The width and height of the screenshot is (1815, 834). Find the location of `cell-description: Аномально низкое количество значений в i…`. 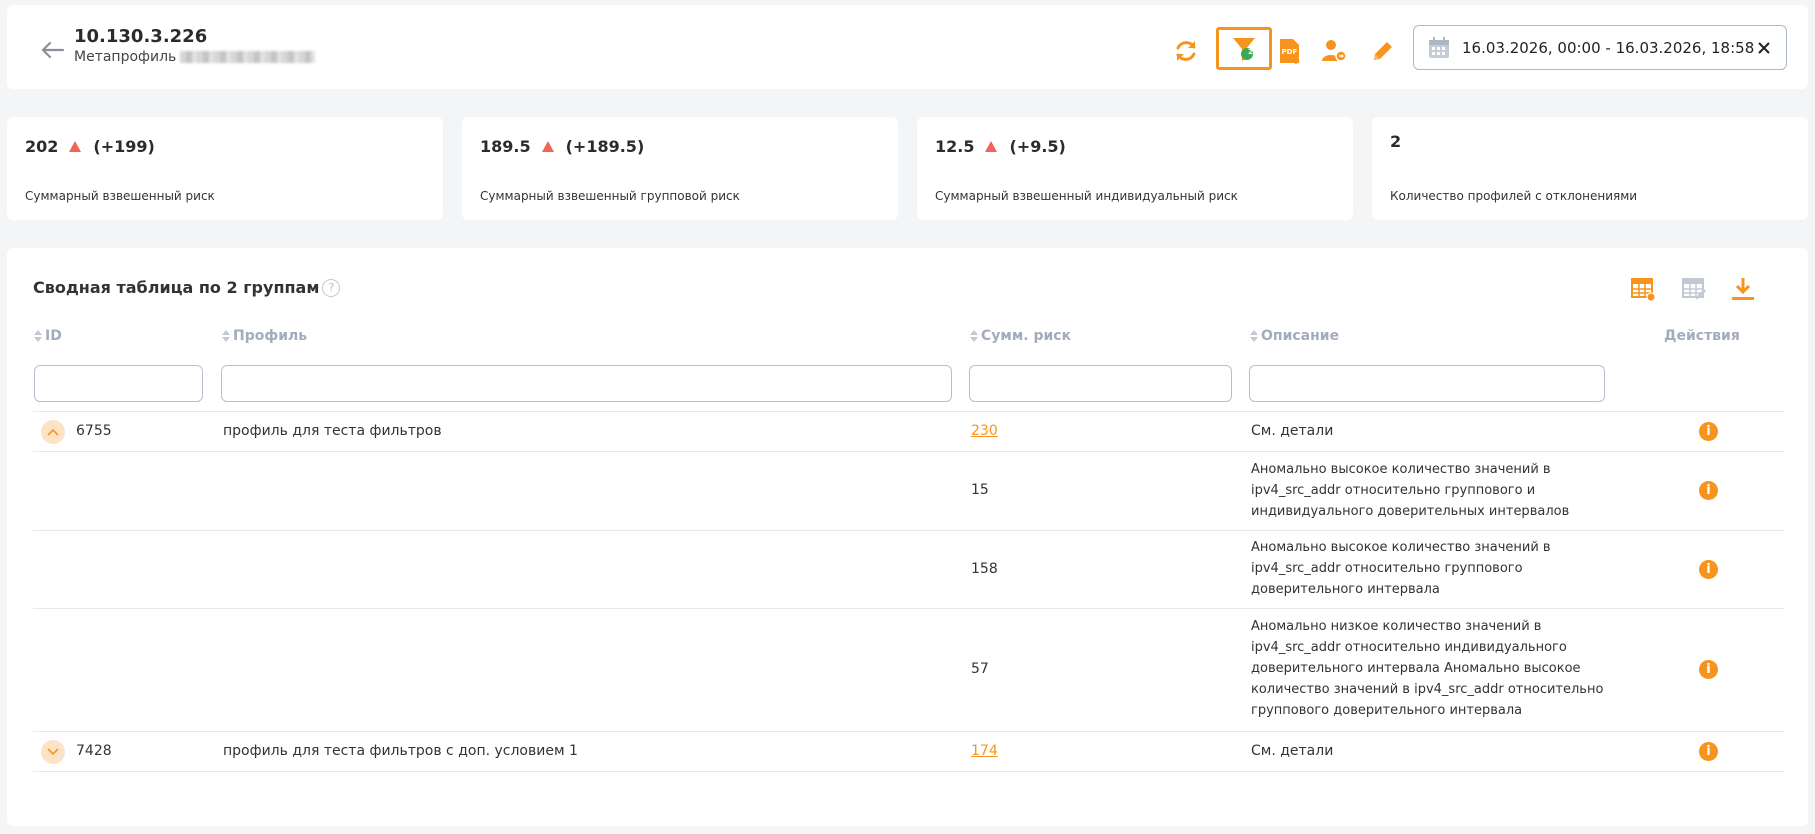

cell-description: Аномально низкое количество значений в i… is located at coordinates (1427, 668).